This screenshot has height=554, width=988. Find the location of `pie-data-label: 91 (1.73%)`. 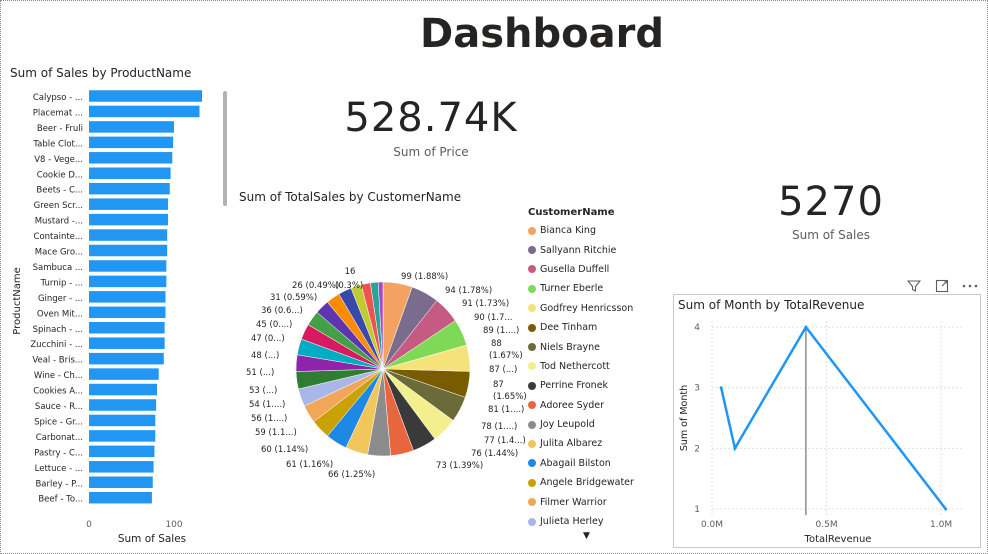

pie-data-label: 91 (1.73%) is located at coordinates (485, 304).